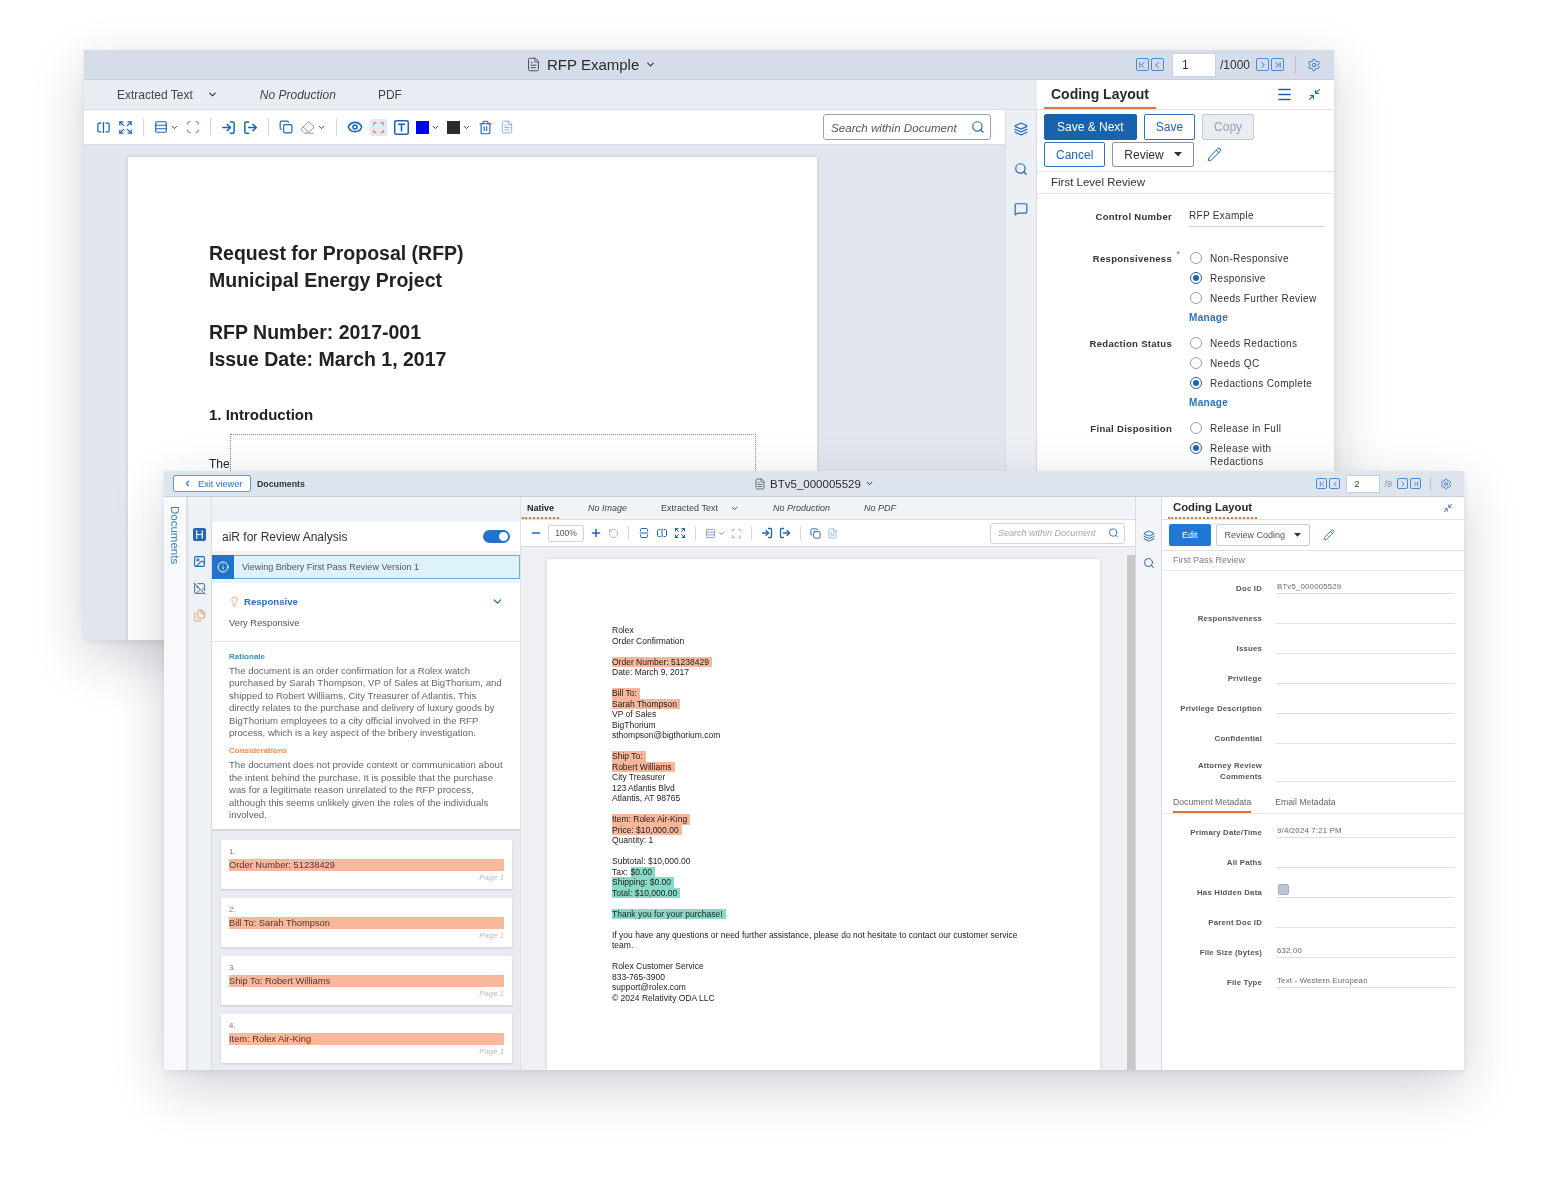  Describe the element at coordinates (1075, 154) in the screenshot. I see `action-button: Cancel` at that location.